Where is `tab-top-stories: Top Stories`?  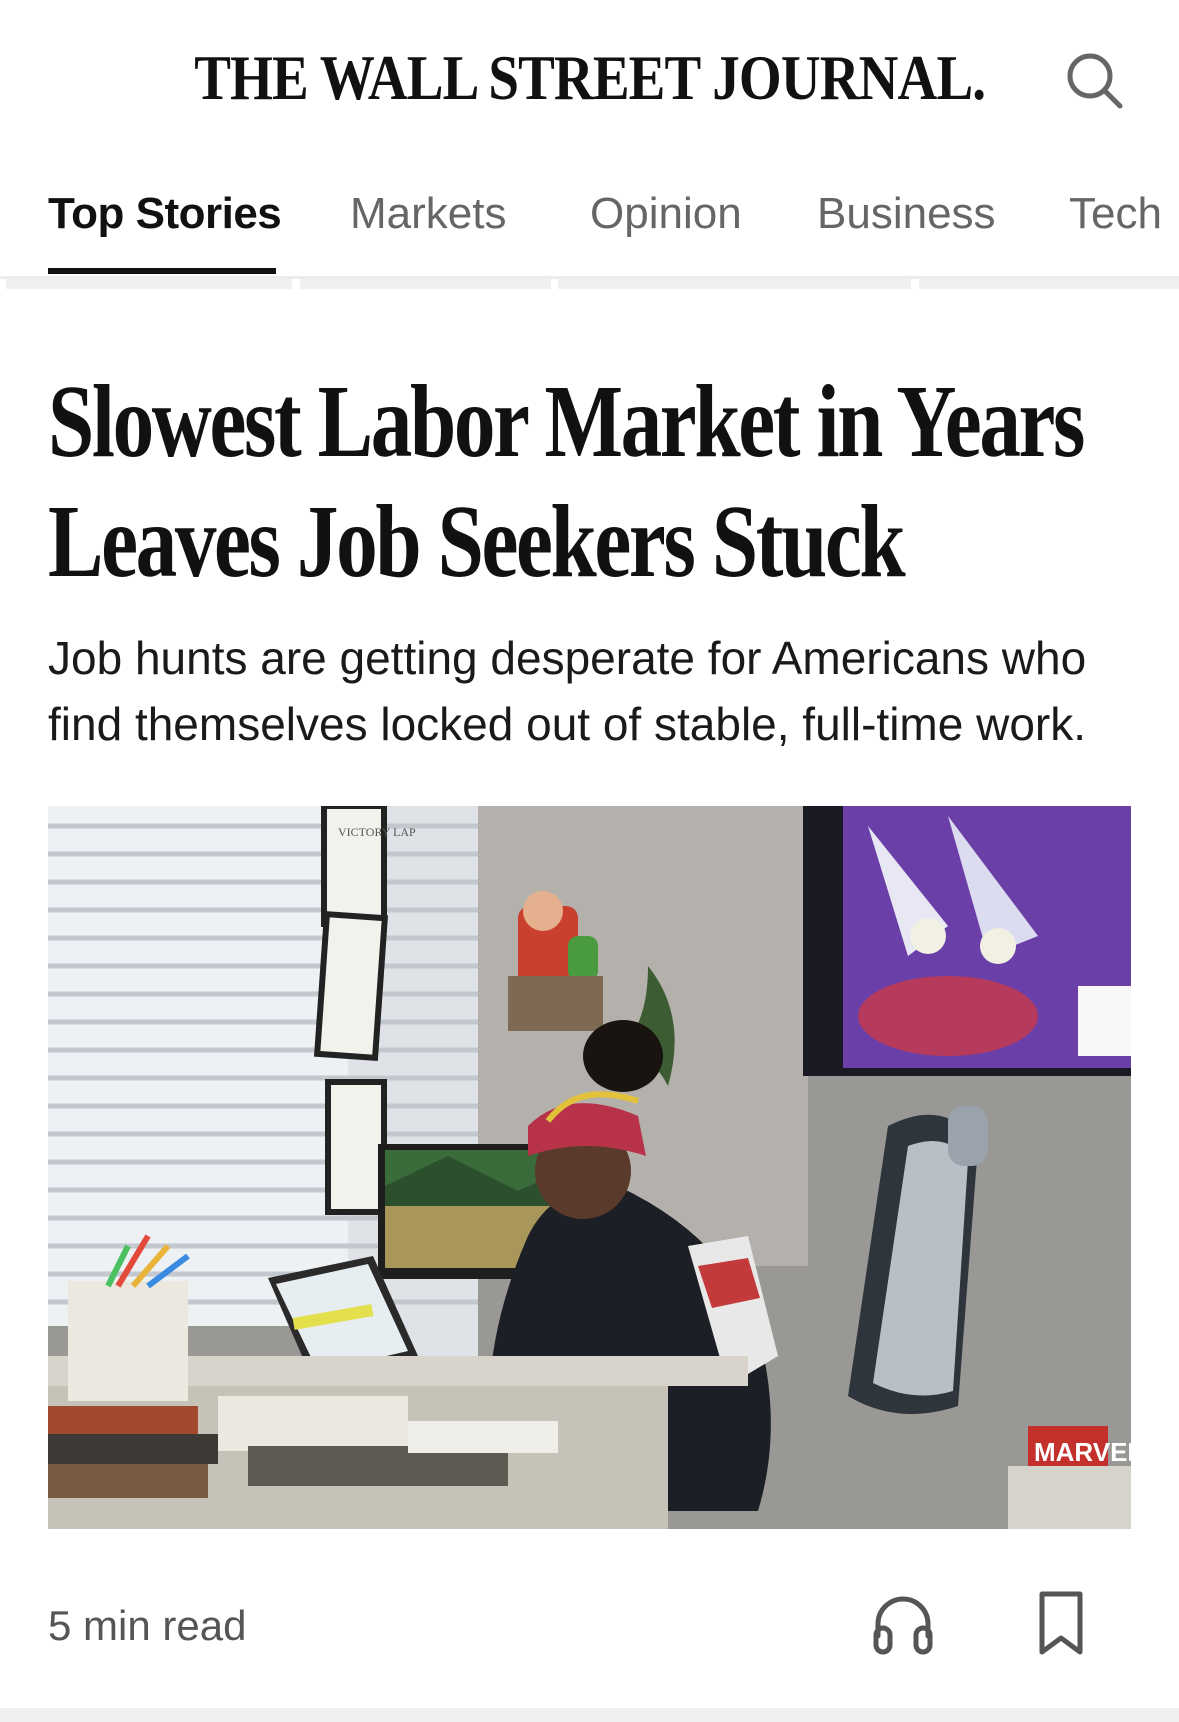 tab-top-stories: Top Stories is located at coordinates (165, 214).